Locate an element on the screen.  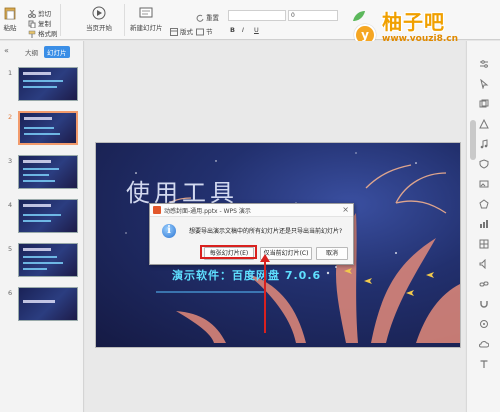
slide-number: 2 is located at coordinates (10, 117).